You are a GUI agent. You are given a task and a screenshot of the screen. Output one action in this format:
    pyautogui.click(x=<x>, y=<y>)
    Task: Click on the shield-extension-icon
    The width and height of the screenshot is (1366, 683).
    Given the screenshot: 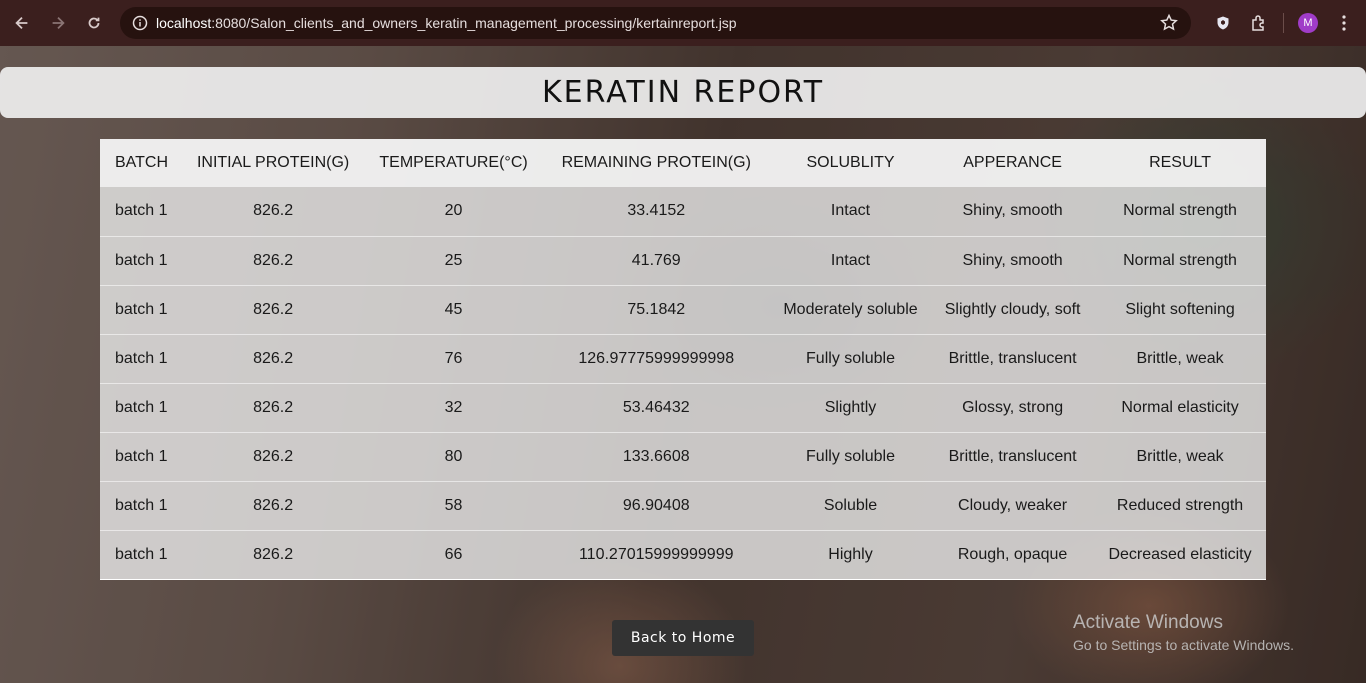 What is the action you would take?
    pyautogui.click(x=1223, y=23)
    